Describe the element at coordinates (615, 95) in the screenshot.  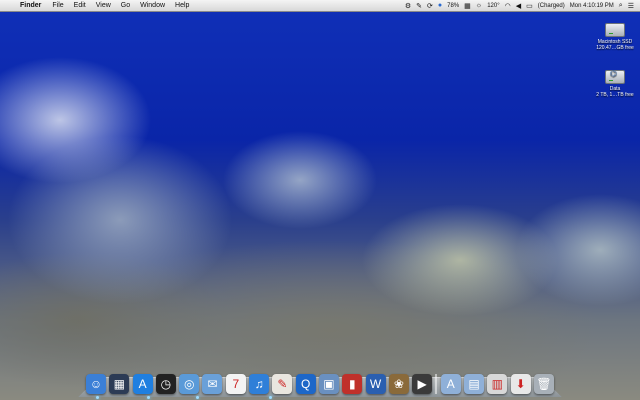
I see `desktop-icon-sublabel: 2 TB, 1…TB free` at that location.